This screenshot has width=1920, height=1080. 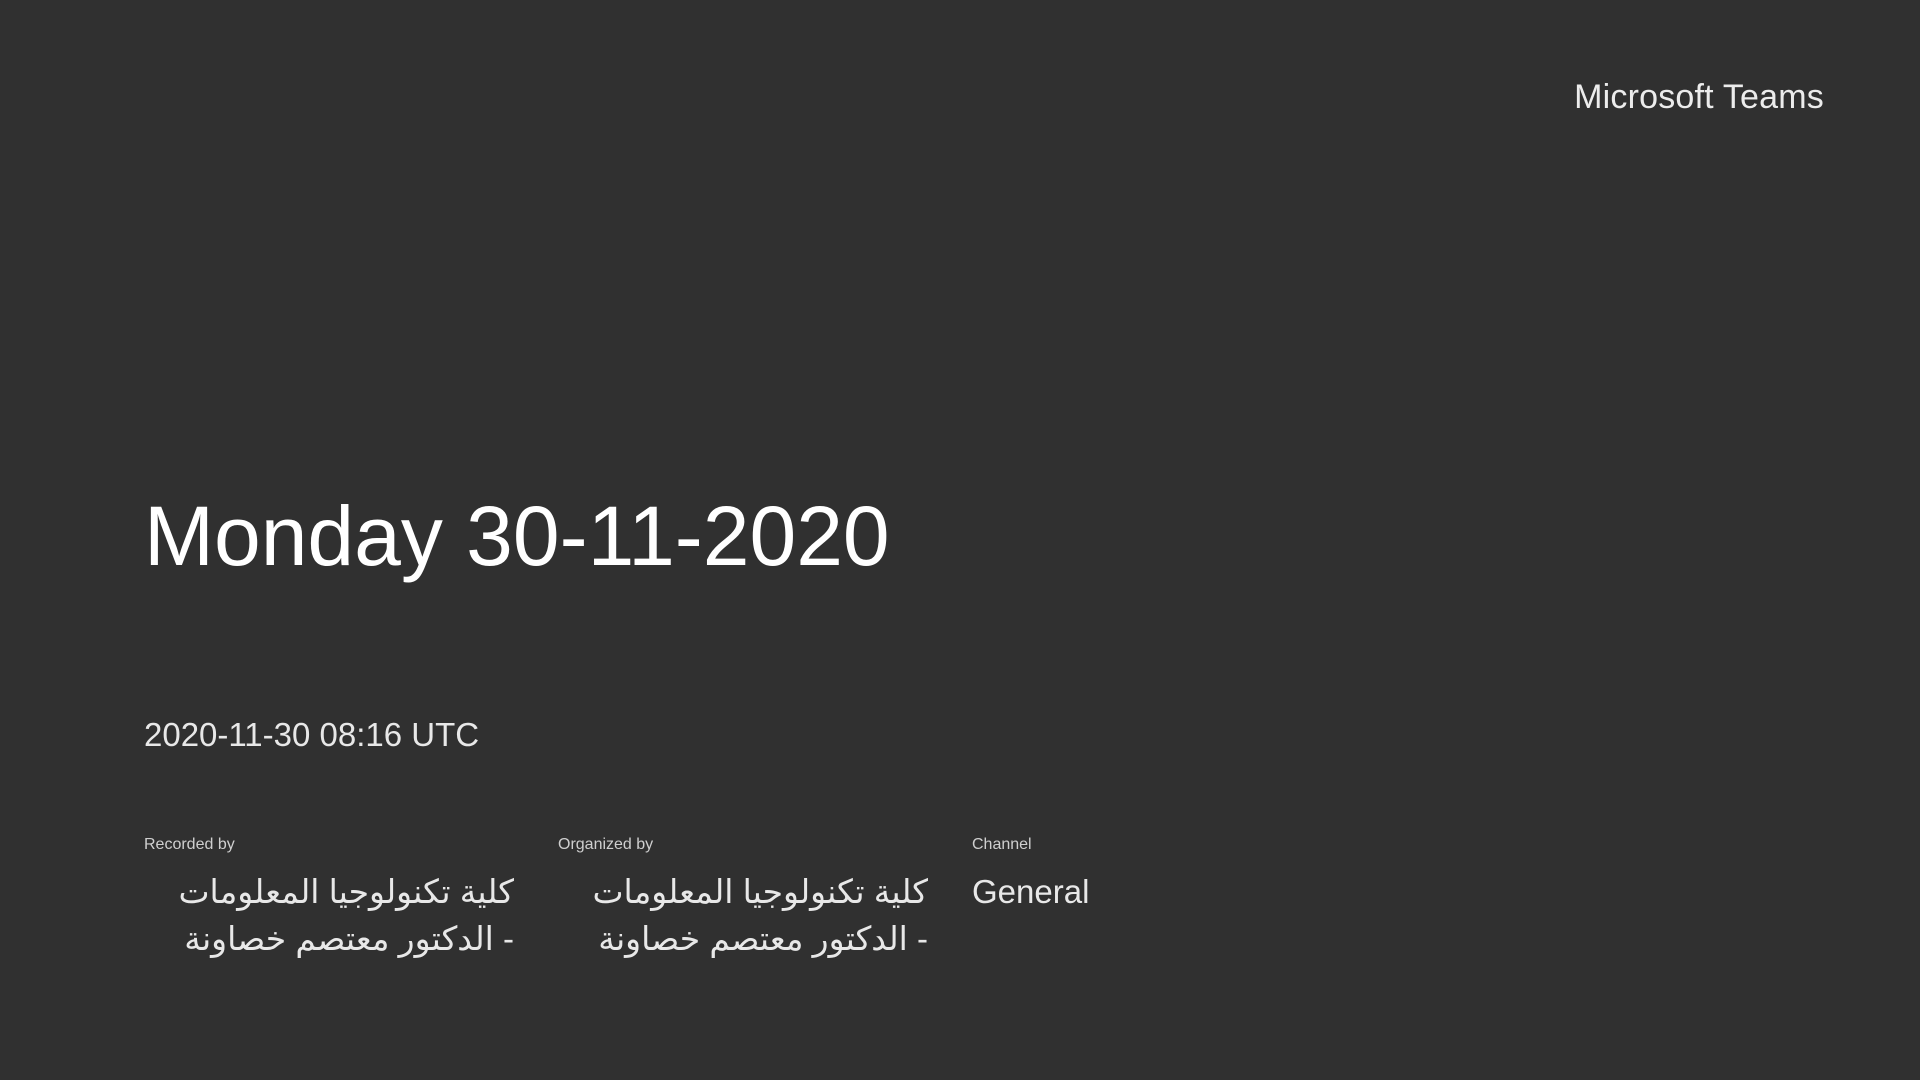 I want to click on organized-by-label: Organized by, so click(x=606, y=844).